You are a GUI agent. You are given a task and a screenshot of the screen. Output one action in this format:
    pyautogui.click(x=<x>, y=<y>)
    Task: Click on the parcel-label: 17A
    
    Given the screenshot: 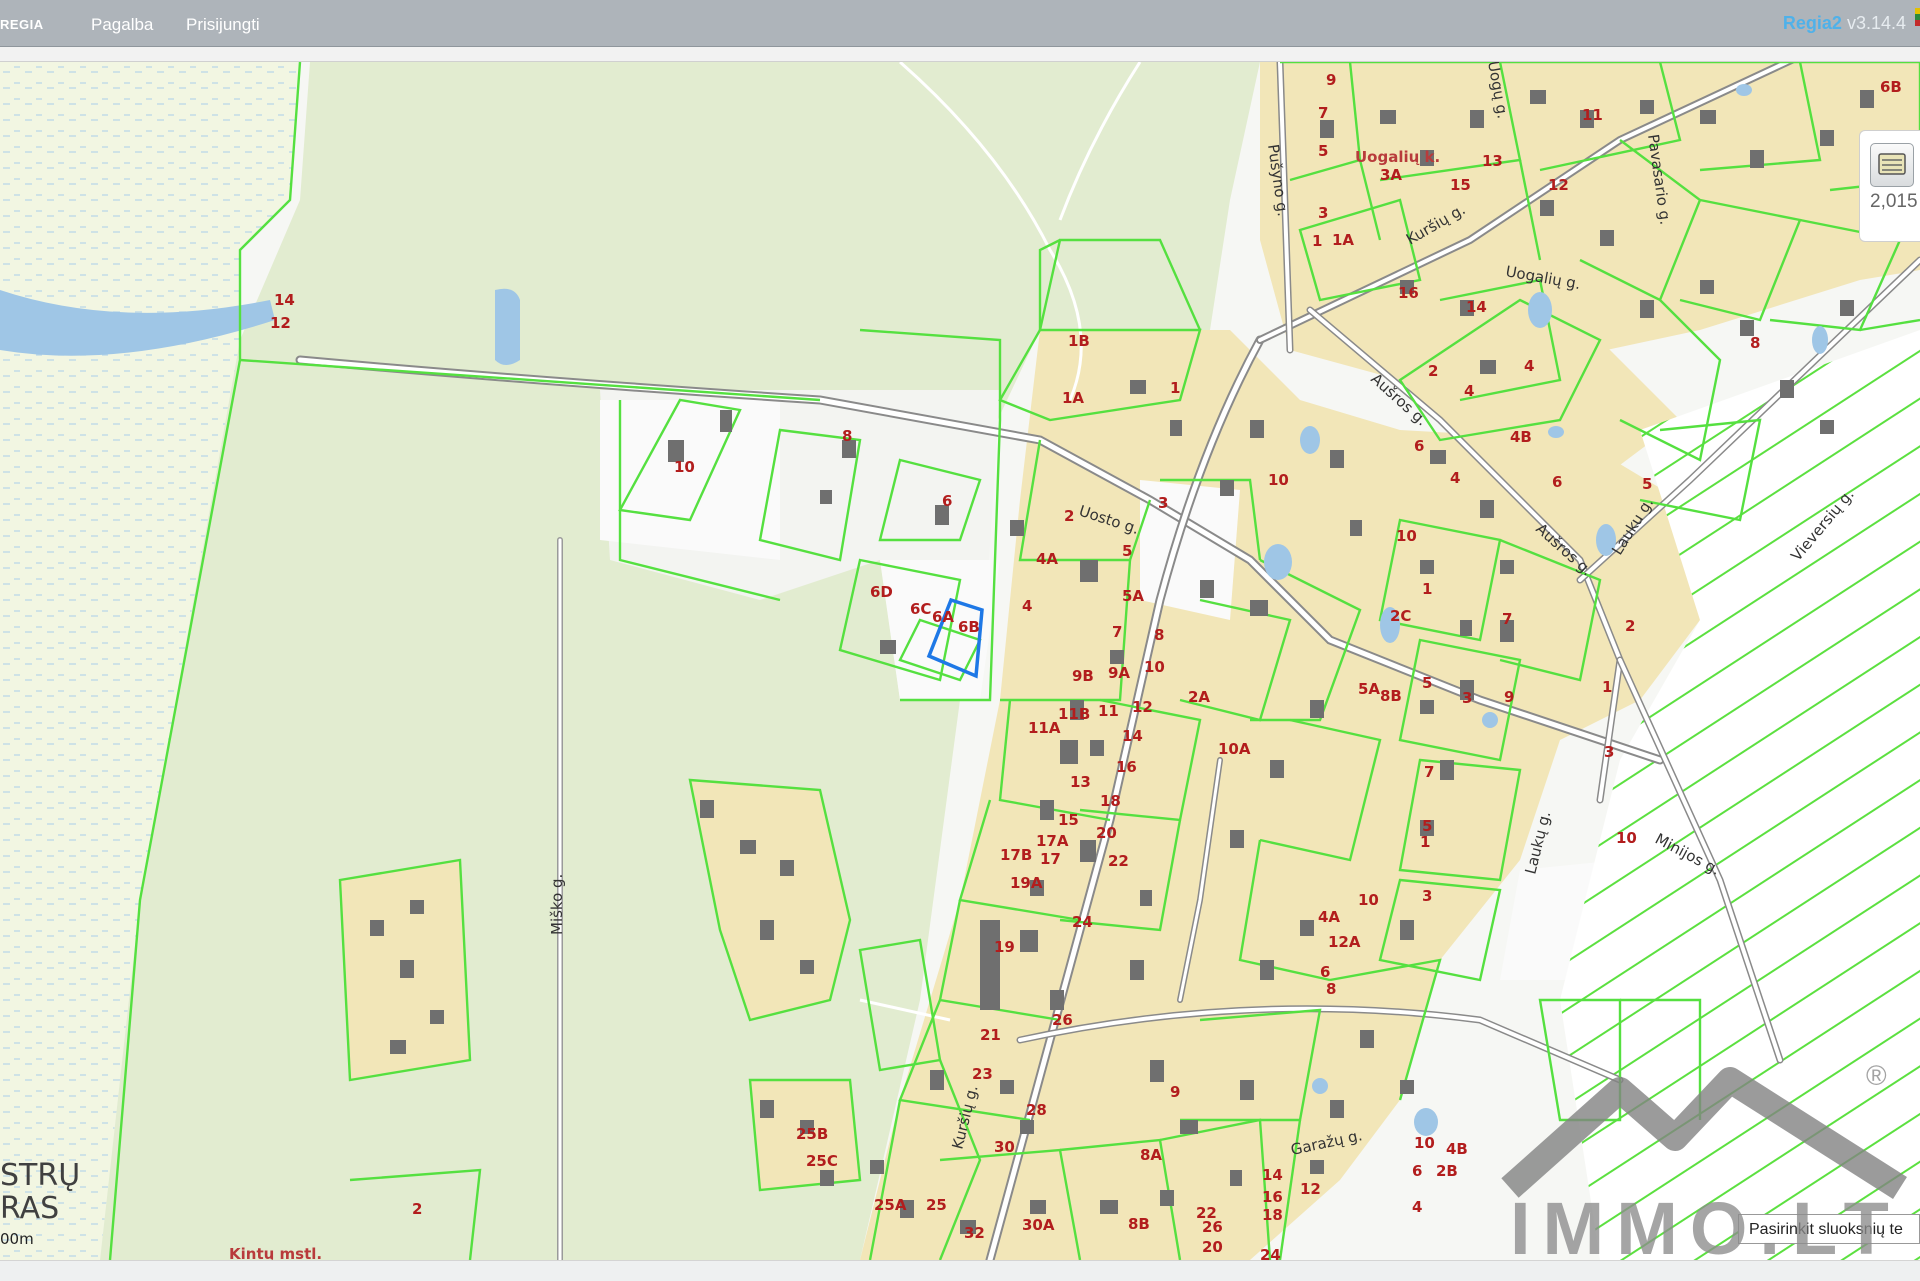 What is the action you would take?
    pyautogui.click(x=1052, y=841)
    